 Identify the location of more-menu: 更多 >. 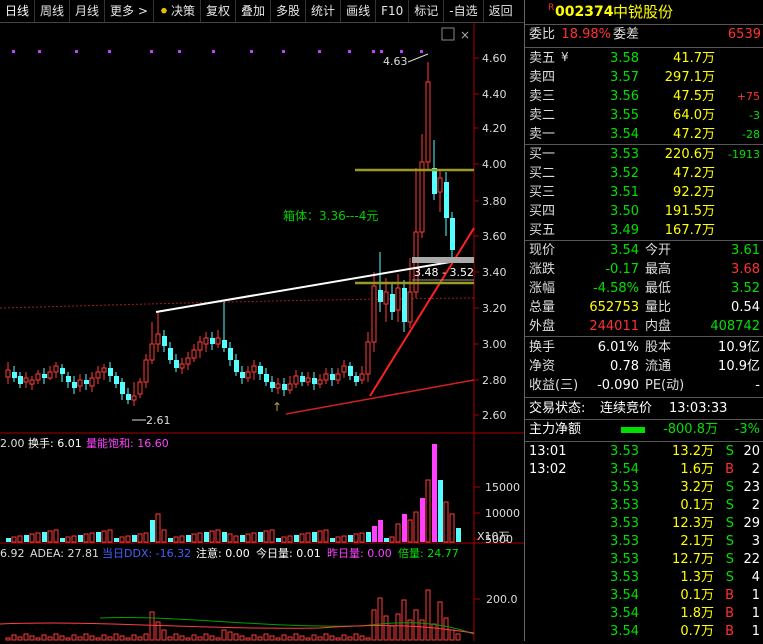
(129, 11).